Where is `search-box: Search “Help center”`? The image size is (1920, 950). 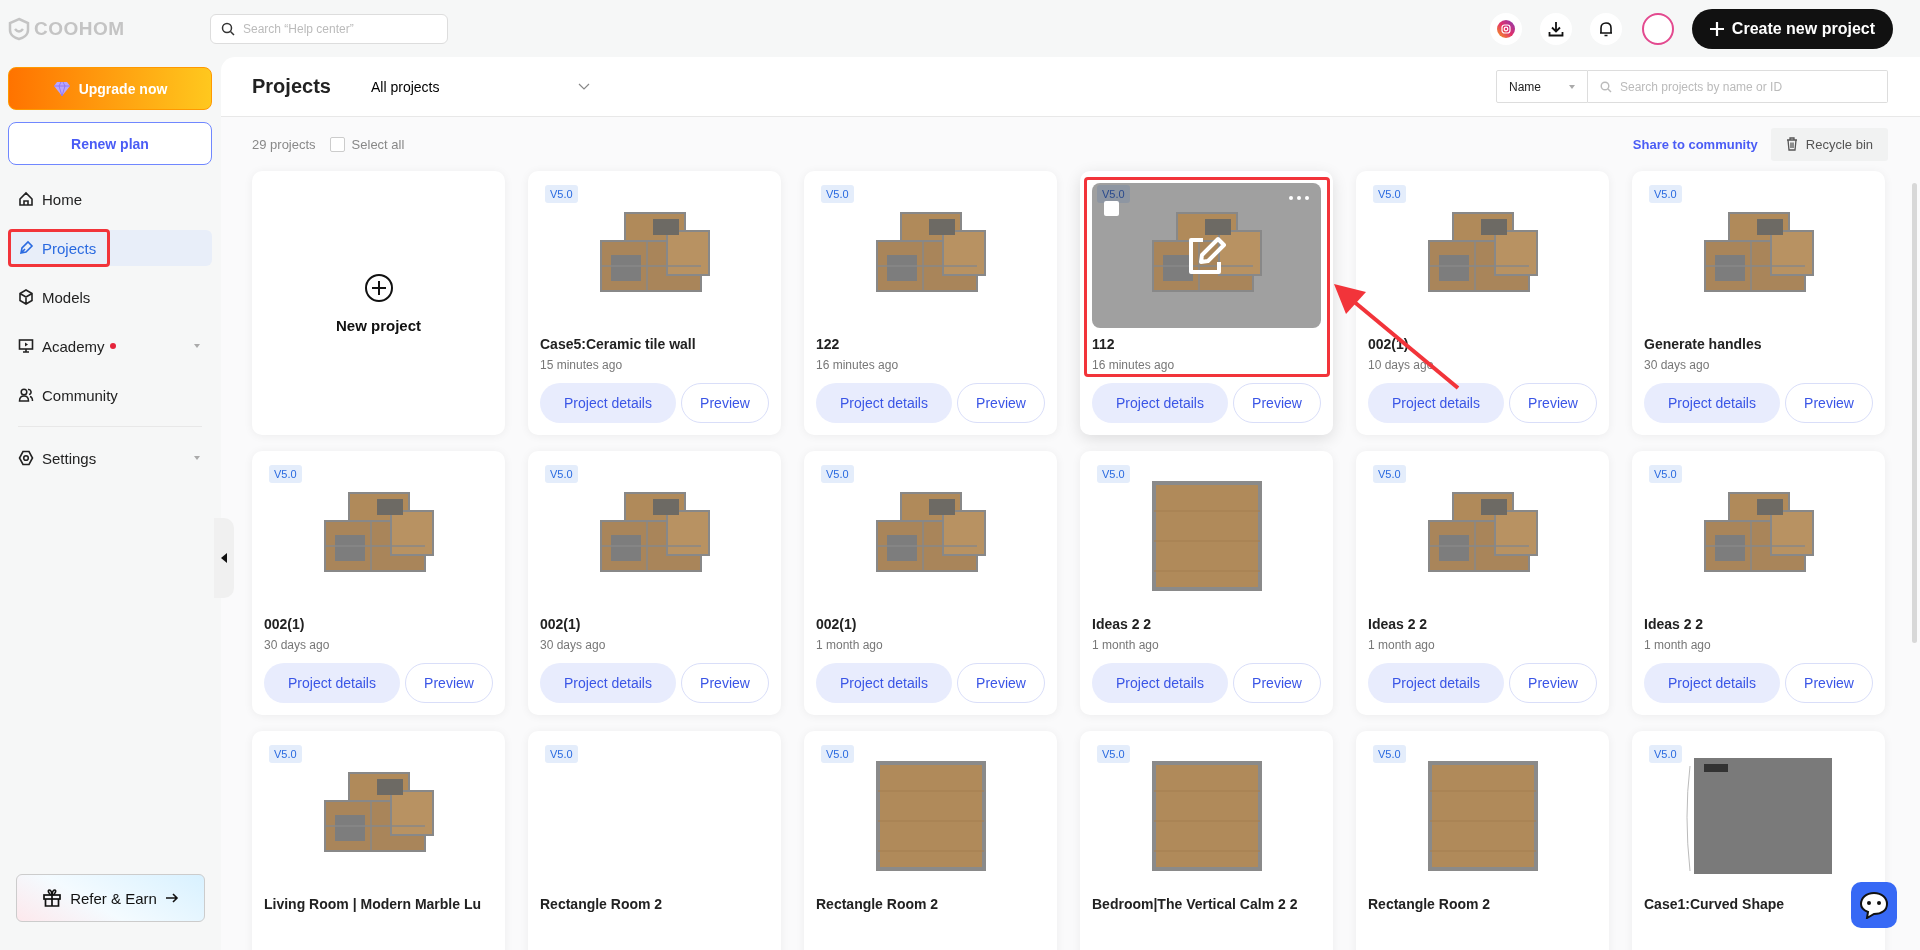 search-box: Search “Help center” is located at coordinates (329, 28).